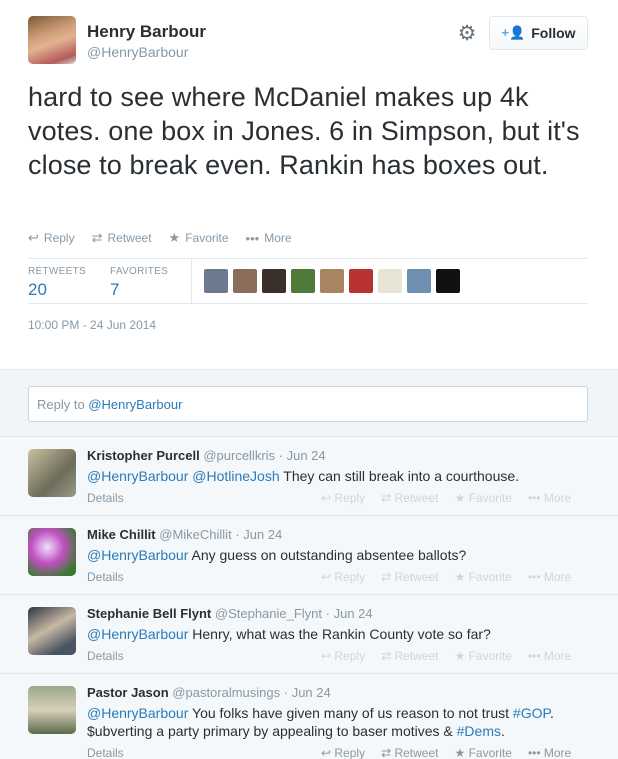 The image size is (618, 759). Describe the element at coordinates (183, 476) in the screenshot. I see `reply-mentions: @HenryBarbour @HotlineJosh` at that location.